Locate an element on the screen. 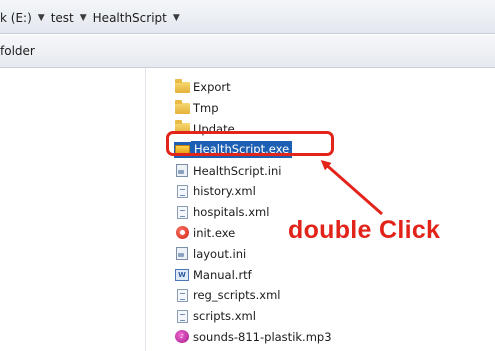  file-name: Manual.rtf is located at coordinates (222, 274).